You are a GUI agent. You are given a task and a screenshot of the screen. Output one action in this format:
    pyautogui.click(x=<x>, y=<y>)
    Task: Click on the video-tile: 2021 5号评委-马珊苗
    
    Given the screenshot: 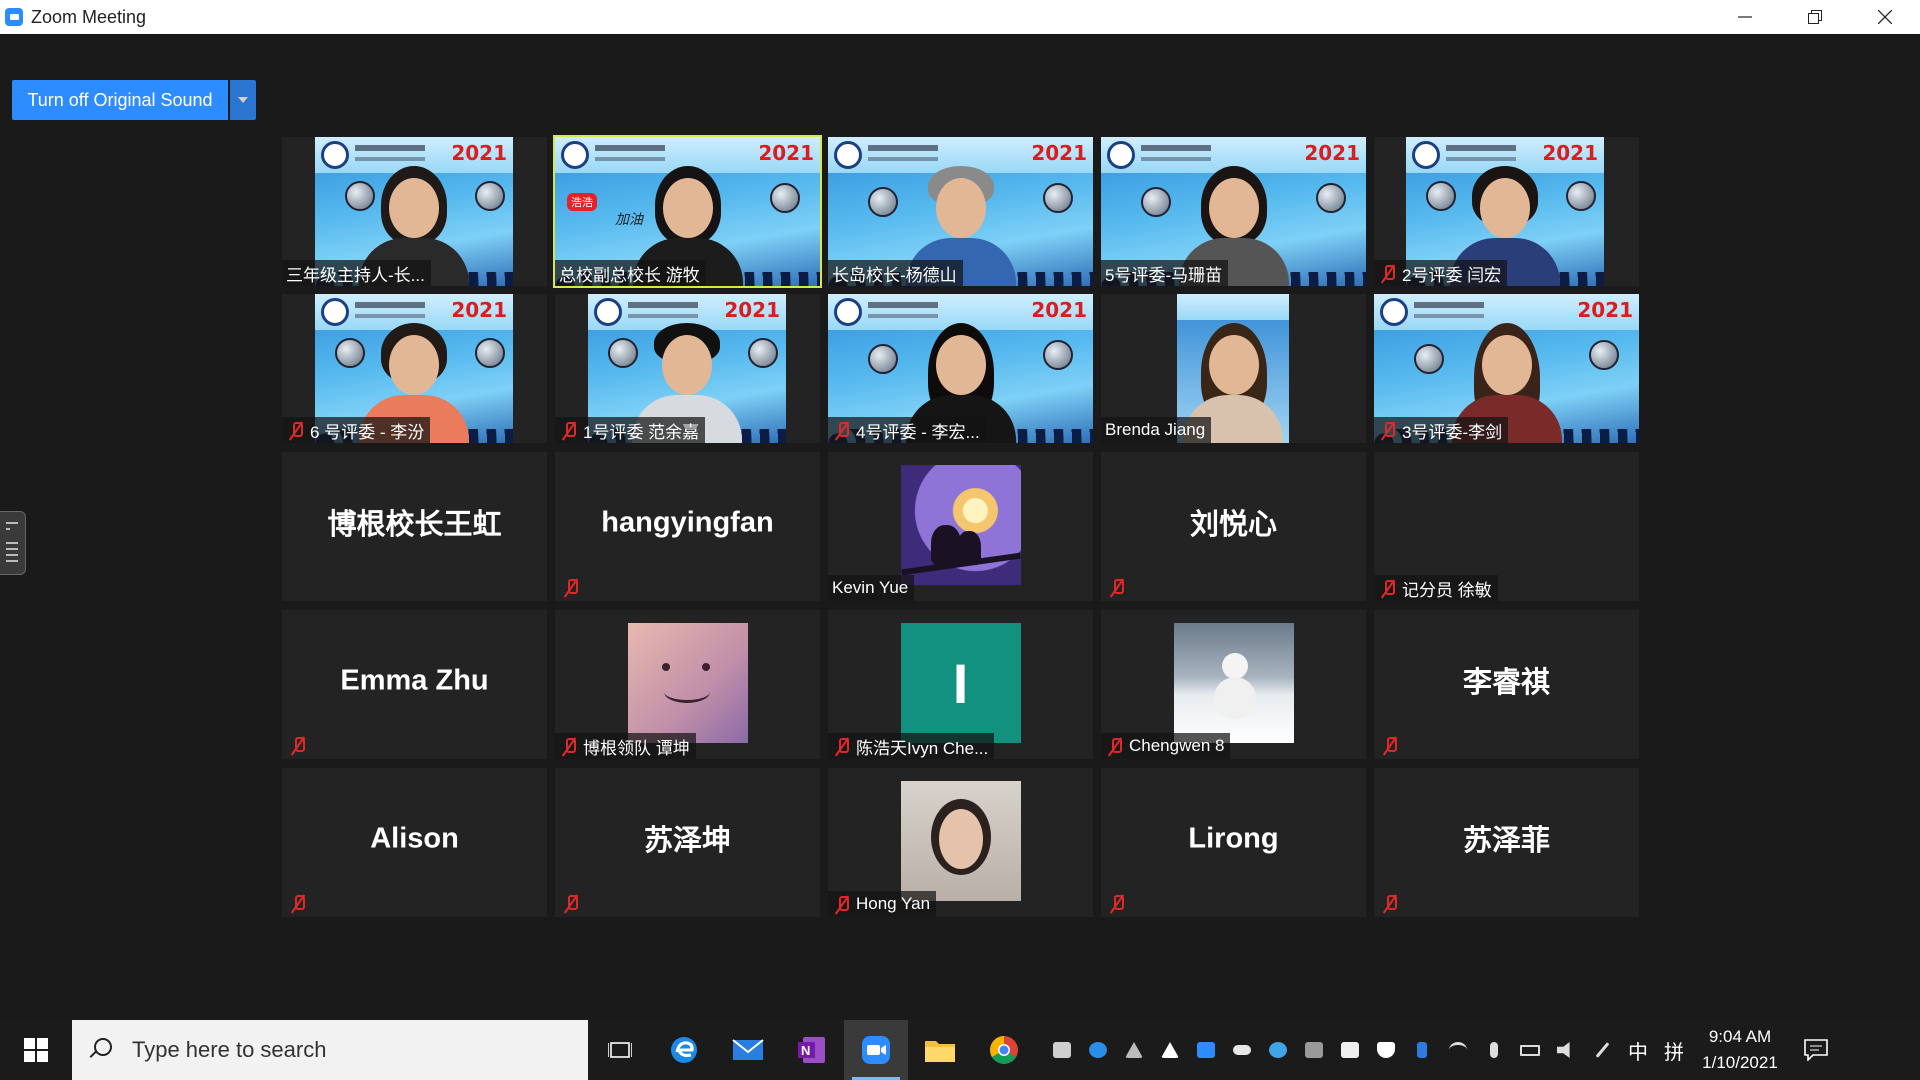 What is the action you would take?
    pyautogui.click(x=1233, y=211)
    